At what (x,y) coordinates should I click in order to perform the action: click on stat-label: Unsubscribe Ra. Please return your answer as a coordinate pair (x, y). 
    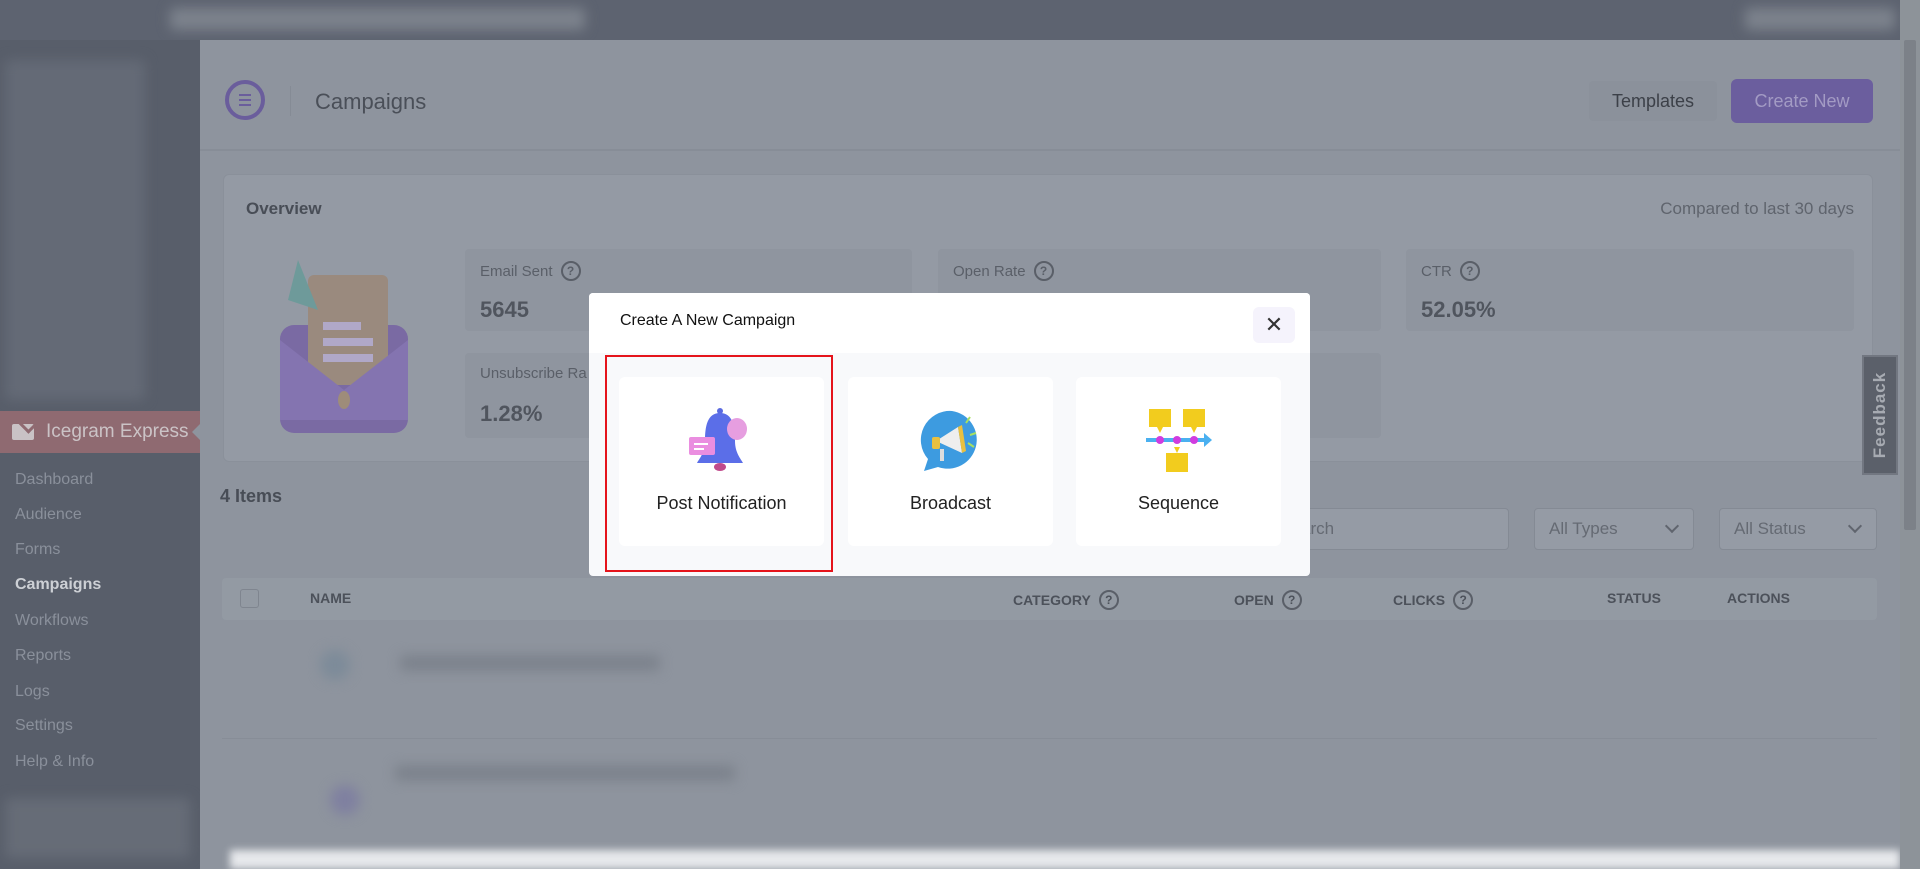
    Looking at the image, I should click on (533, 373).